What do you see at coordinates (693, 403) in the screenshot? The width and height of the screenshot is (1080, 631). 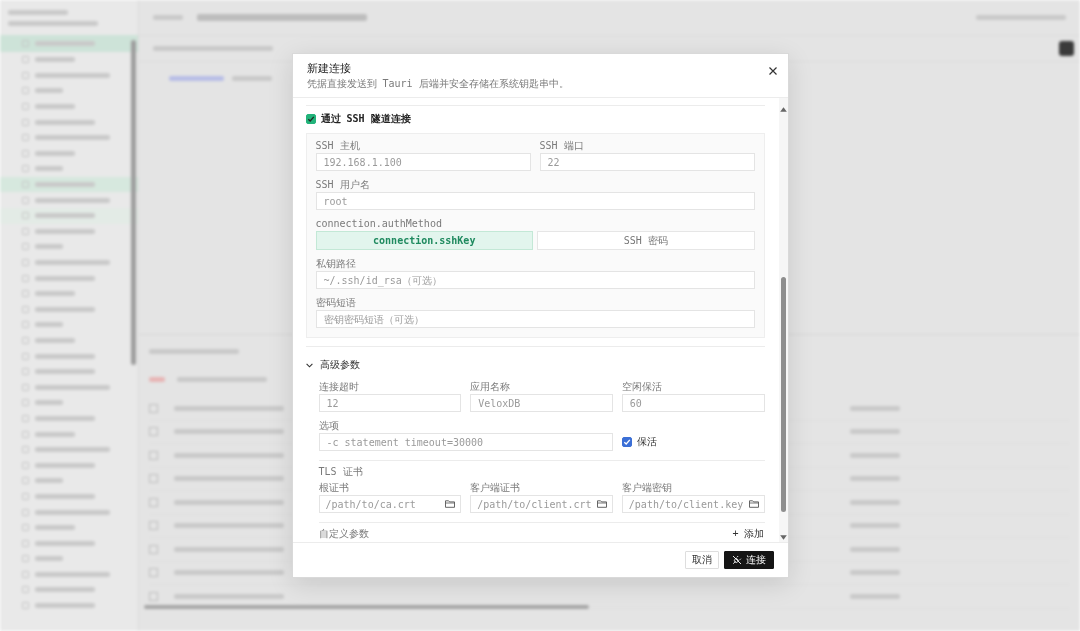 I see `text-field: 60` at bounding box center [693, 403].